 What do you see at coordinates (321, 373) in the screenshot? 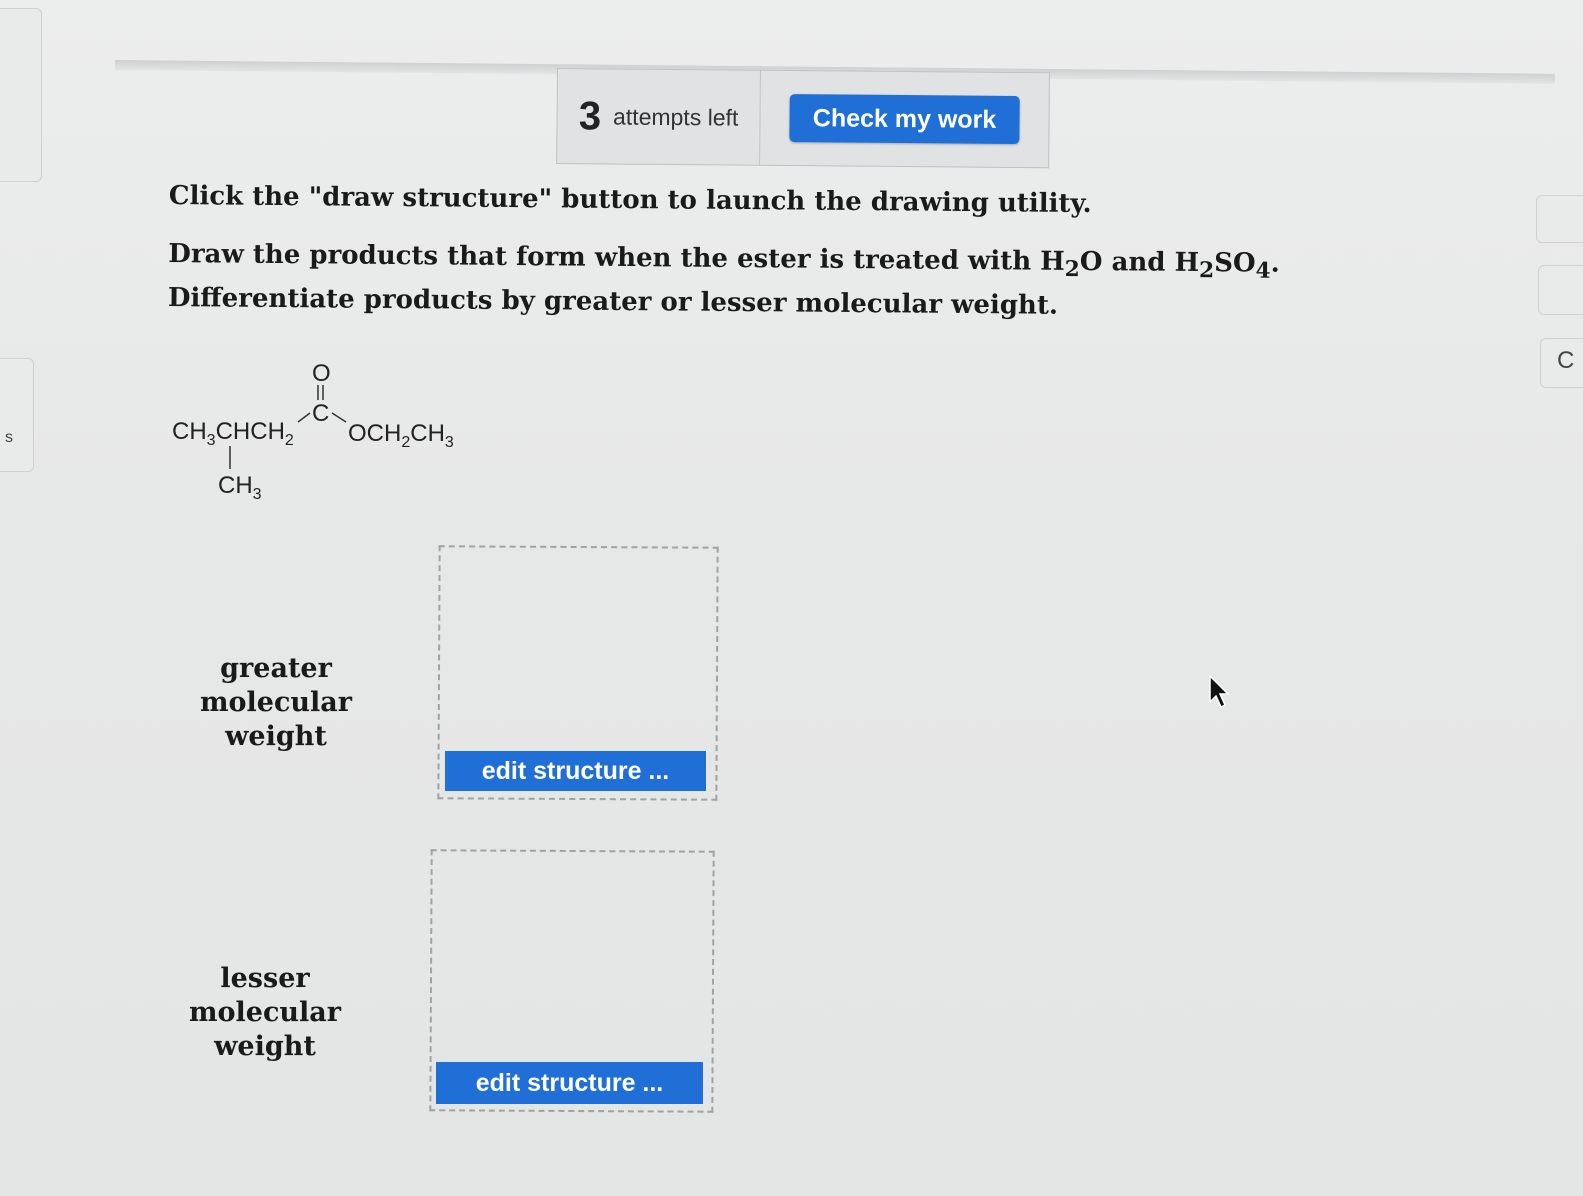
I see `carbonyl-oxygen: O` at bounding box center [321, 373].